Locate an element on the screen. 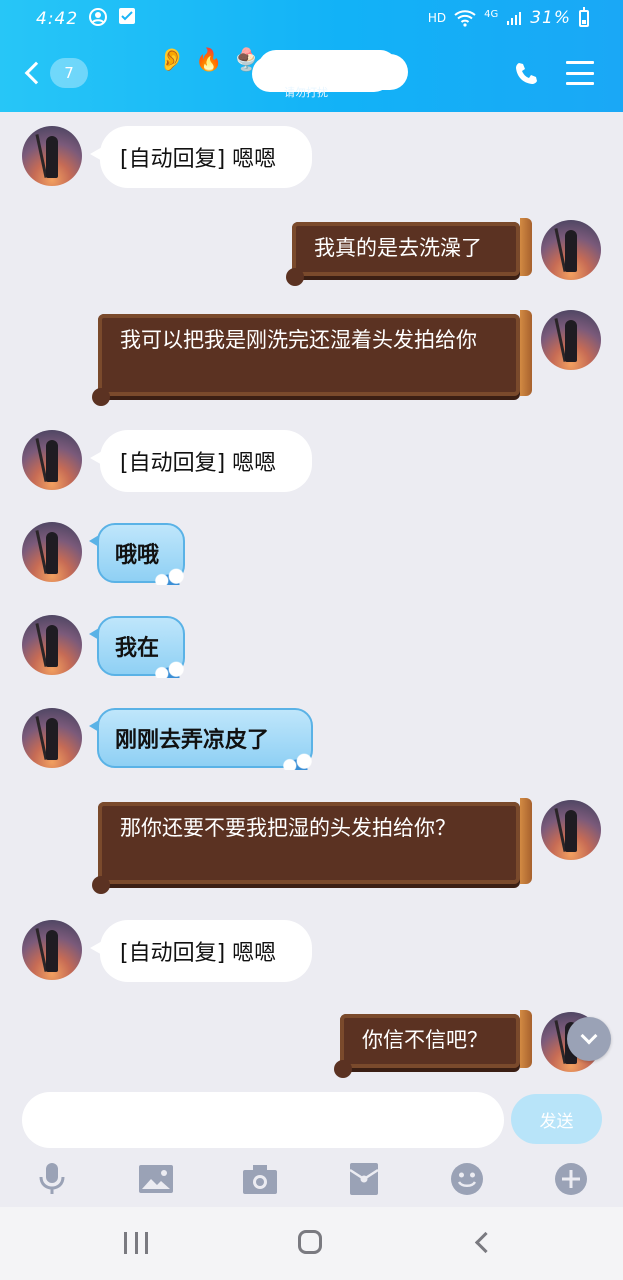 This screenshot has width=623, height=1280. message-bubble: 你信不信吧？ is located at coordinates (433, 1044).